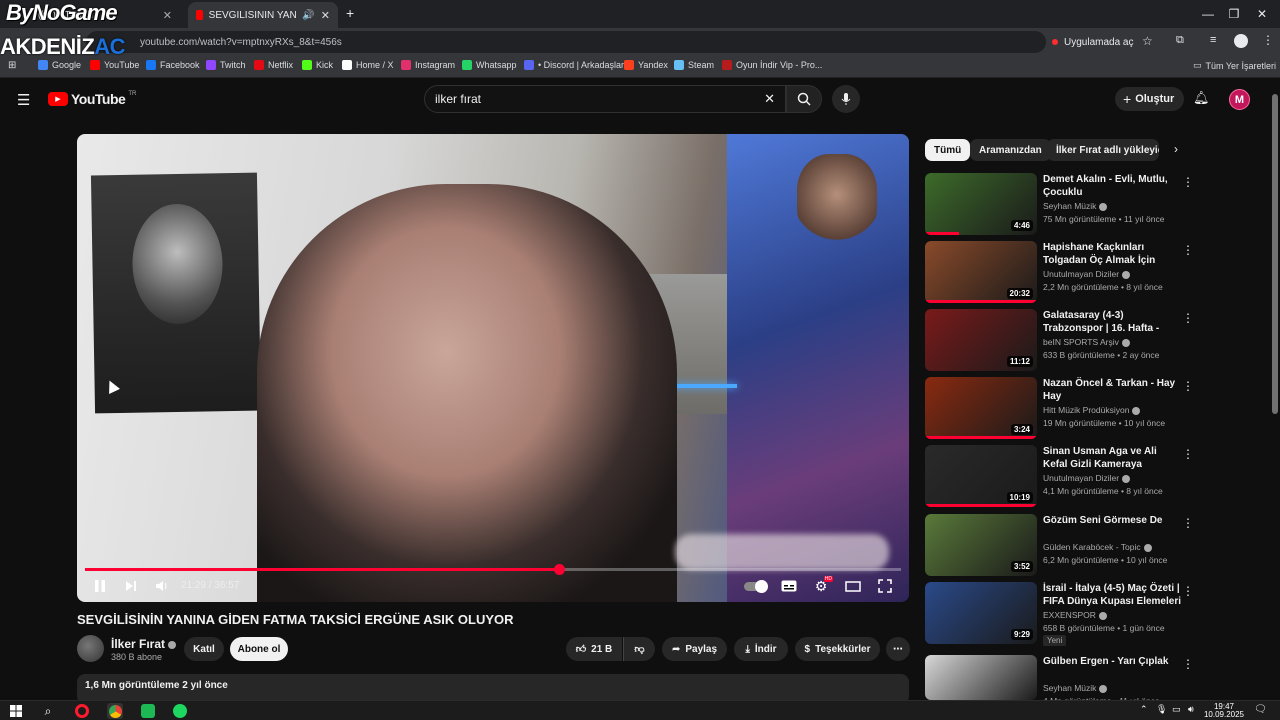 The image size is (1280, 720). Describe the element at coordinates (317, 65) in the screenshot. I see `bookmark-item: Kick` at that location.